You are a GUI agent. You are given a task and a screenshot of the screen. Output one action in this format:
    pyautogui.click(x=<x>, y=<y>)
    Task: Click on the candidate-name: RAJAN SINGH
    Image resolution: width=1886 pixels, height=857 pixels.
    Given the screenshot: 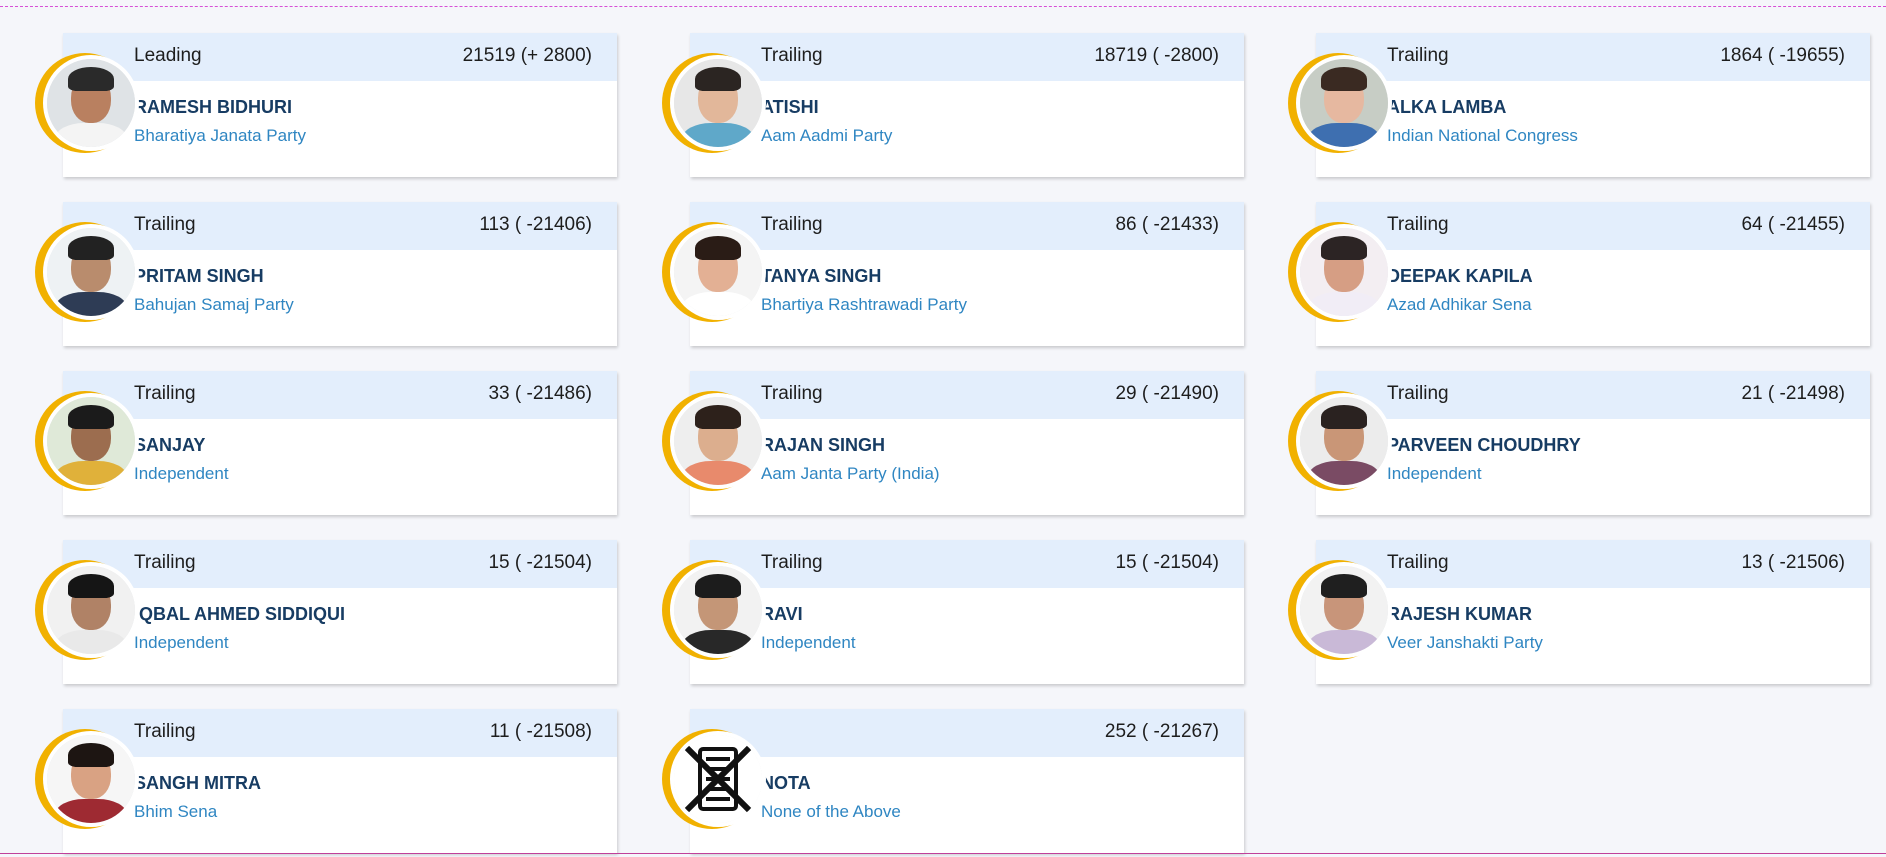 What is the action you would take?
    pyautogui.click(x=823, y=445)
    